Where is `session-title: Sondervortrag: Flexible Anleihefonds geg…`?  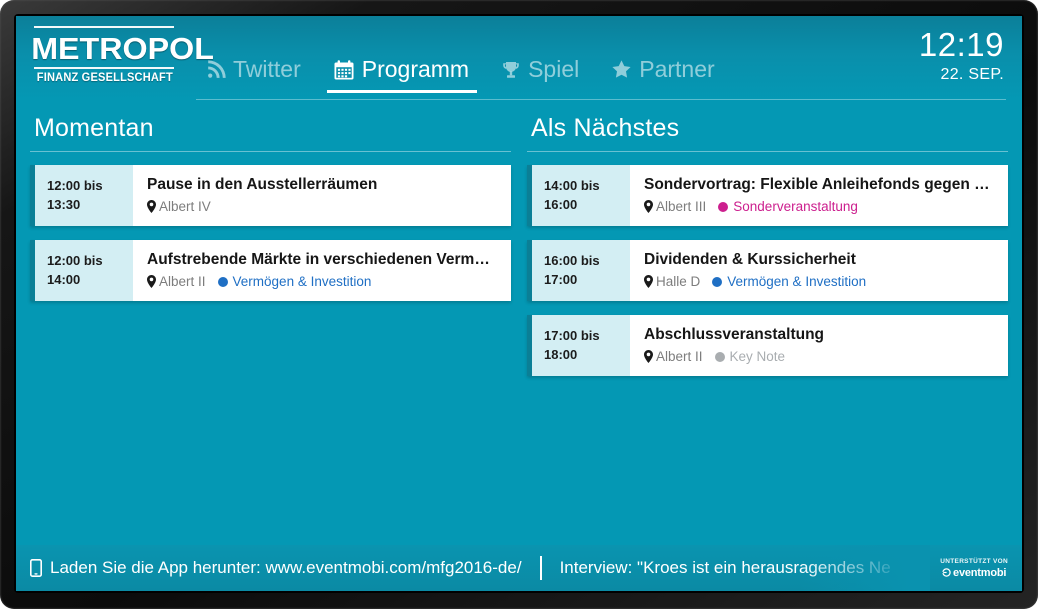 session-title: Sondervortrag: Flexible Anleihefonds geg… is located at coordinates (819, 184).